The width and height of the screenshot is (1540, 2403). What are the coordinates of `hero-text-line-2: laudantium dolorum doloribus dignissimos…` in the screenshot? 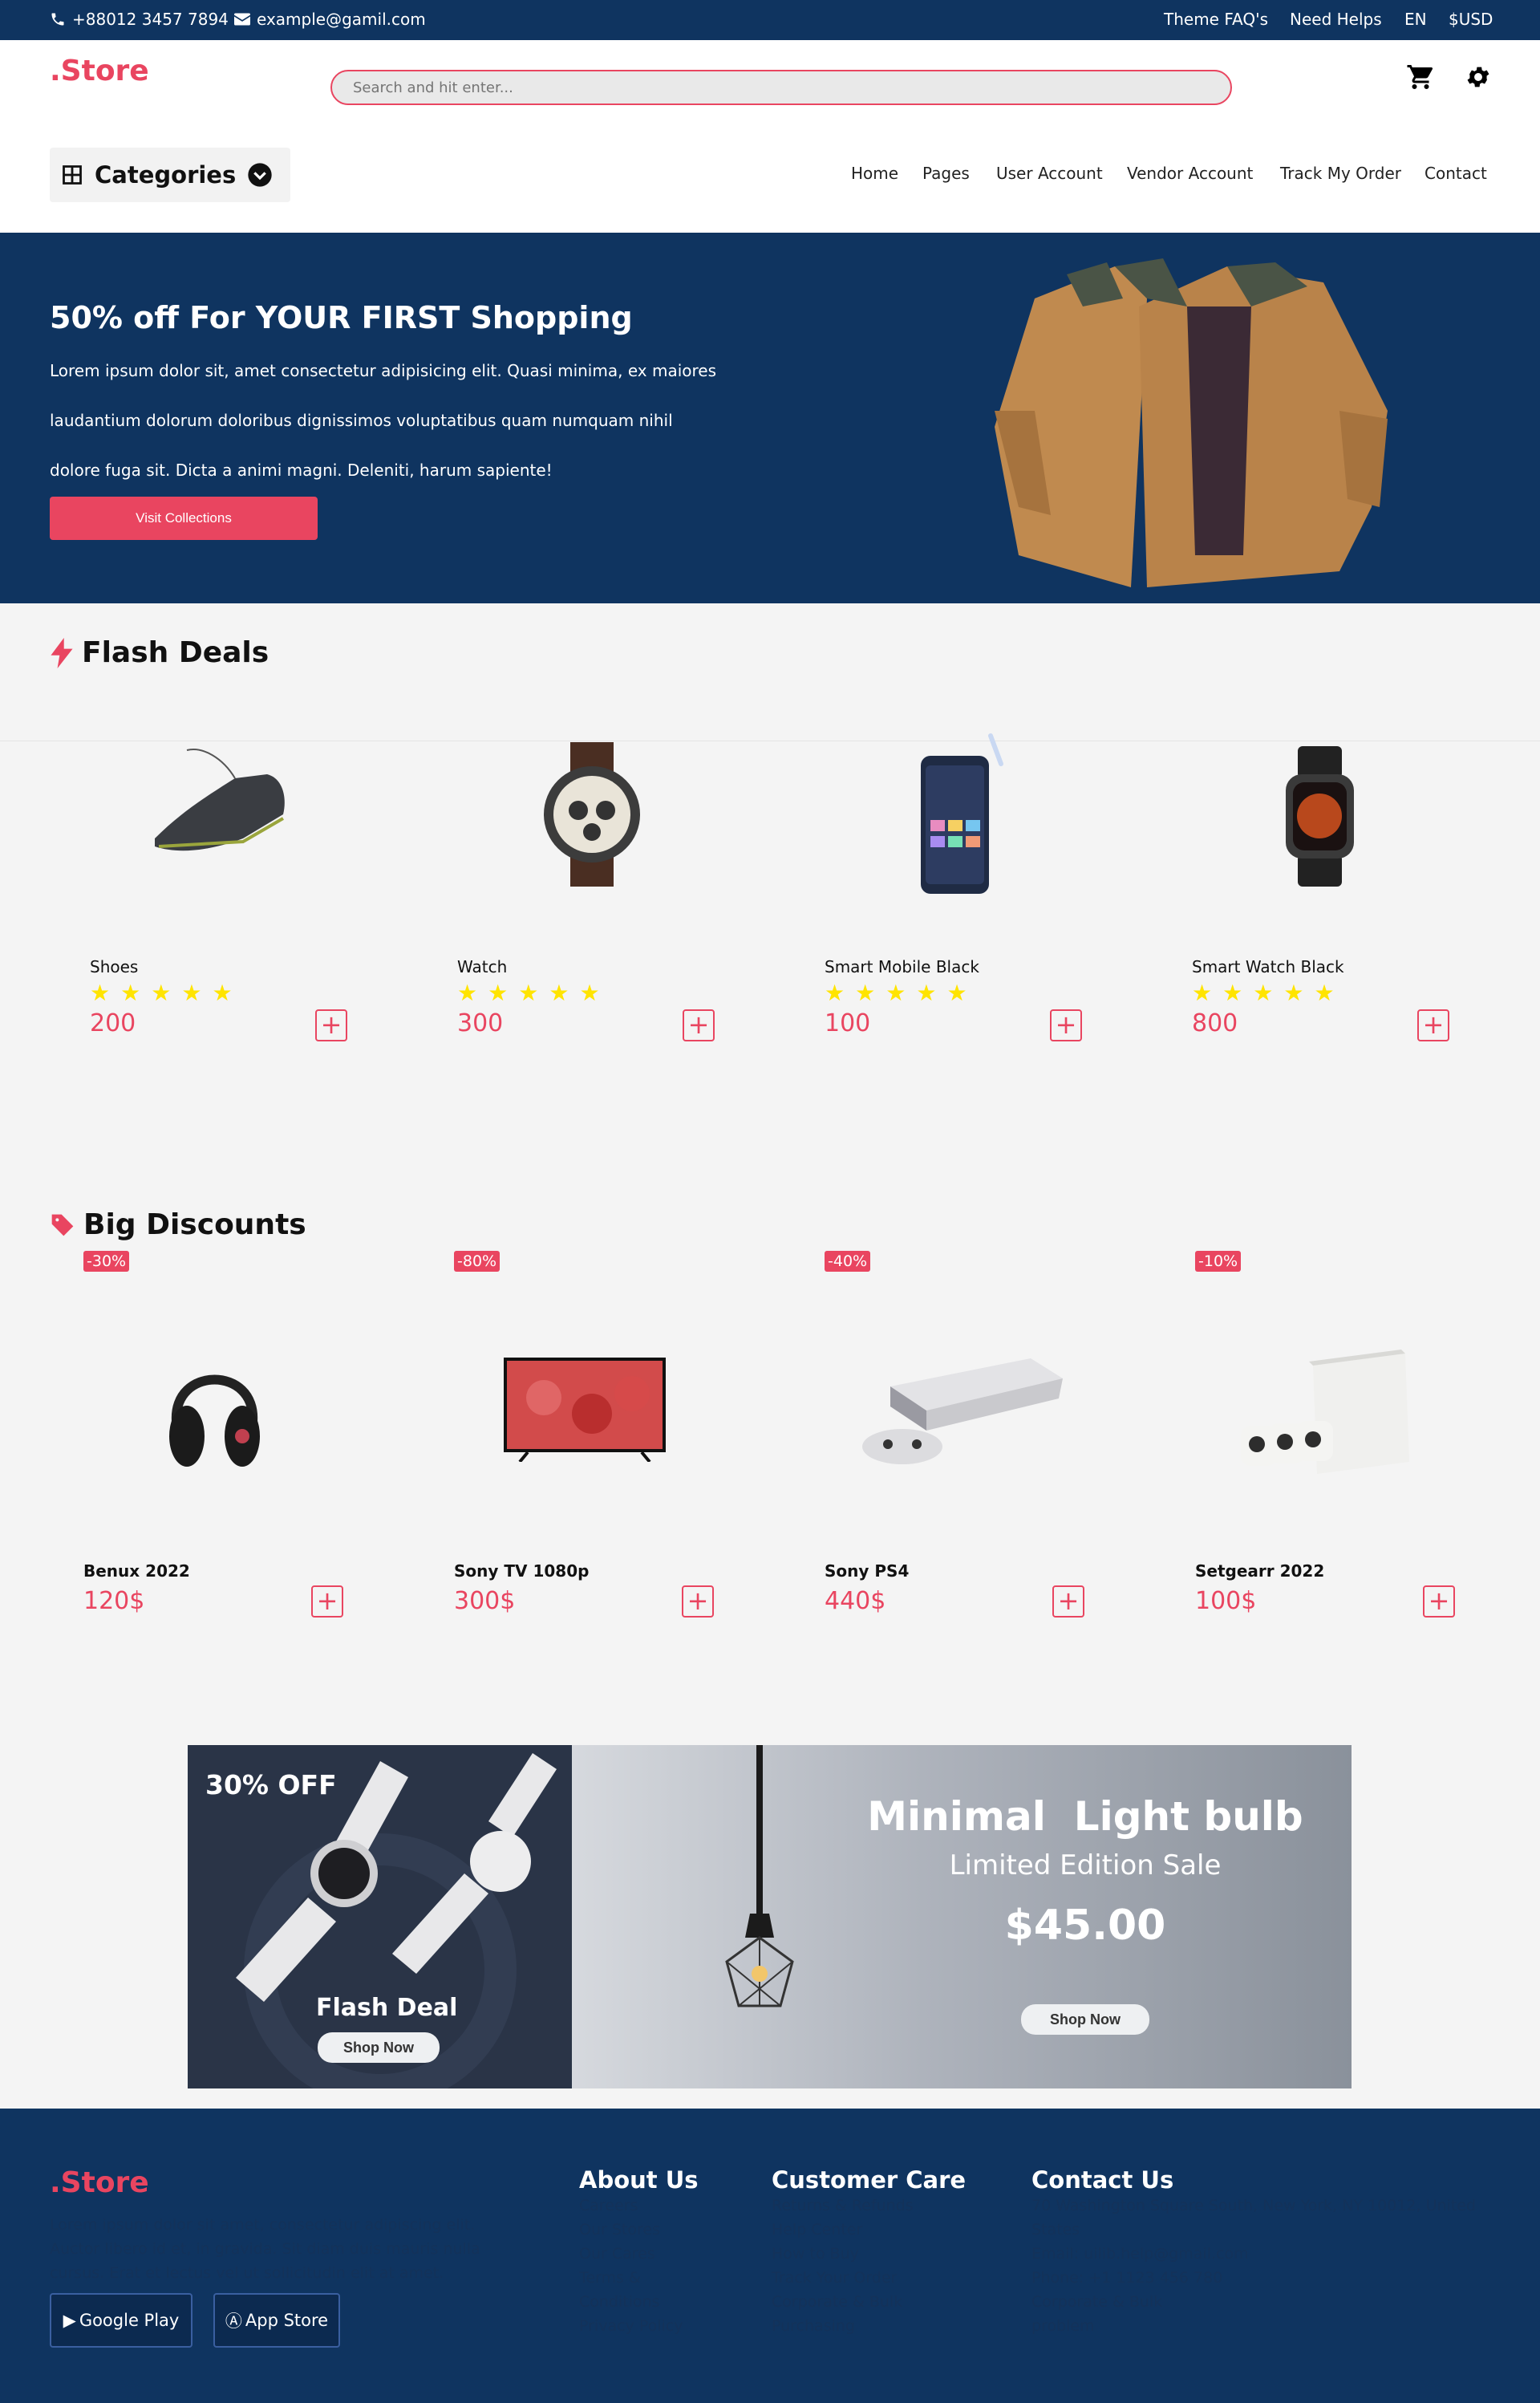 It's located at (361, 420).